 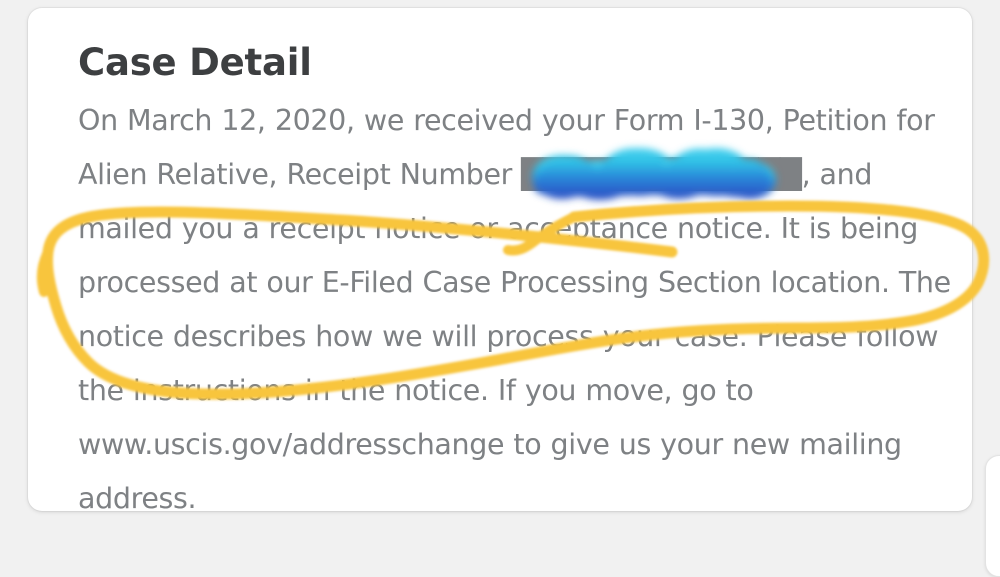 I want to click on next-card-peek, so click(x=992, y=516).